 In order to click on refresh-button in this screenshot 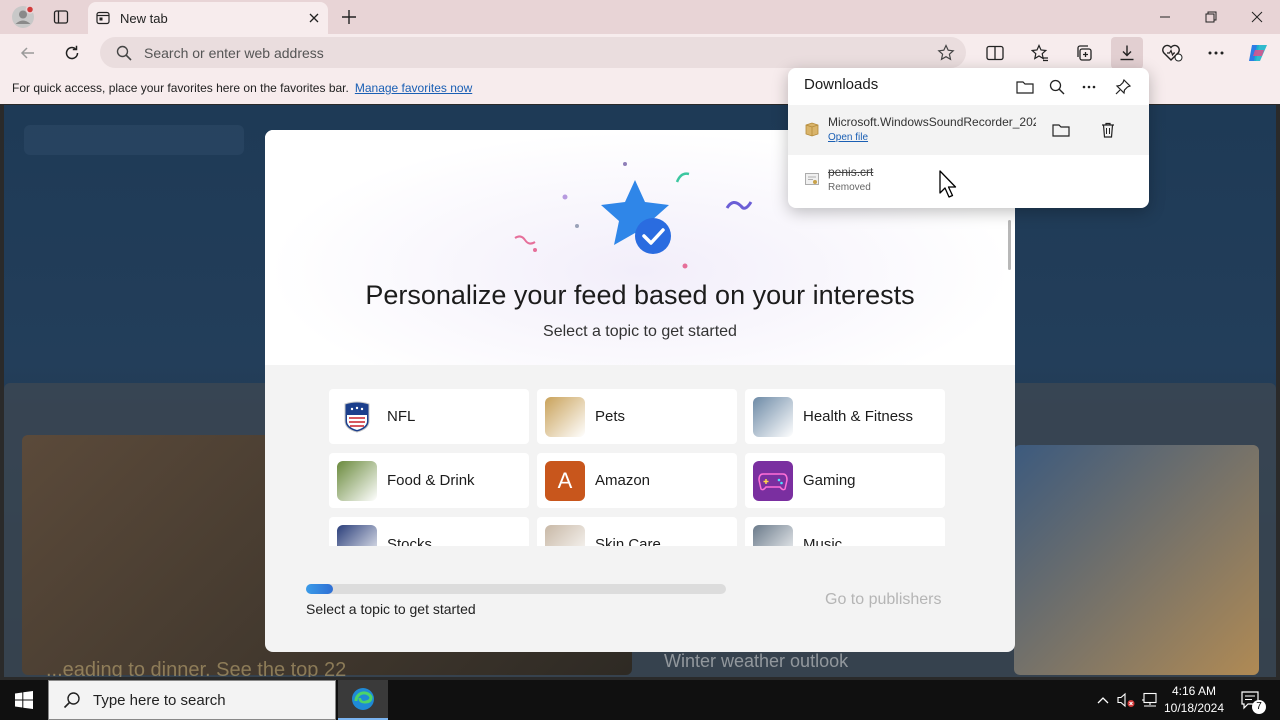, I will do `click(72, 53)`.